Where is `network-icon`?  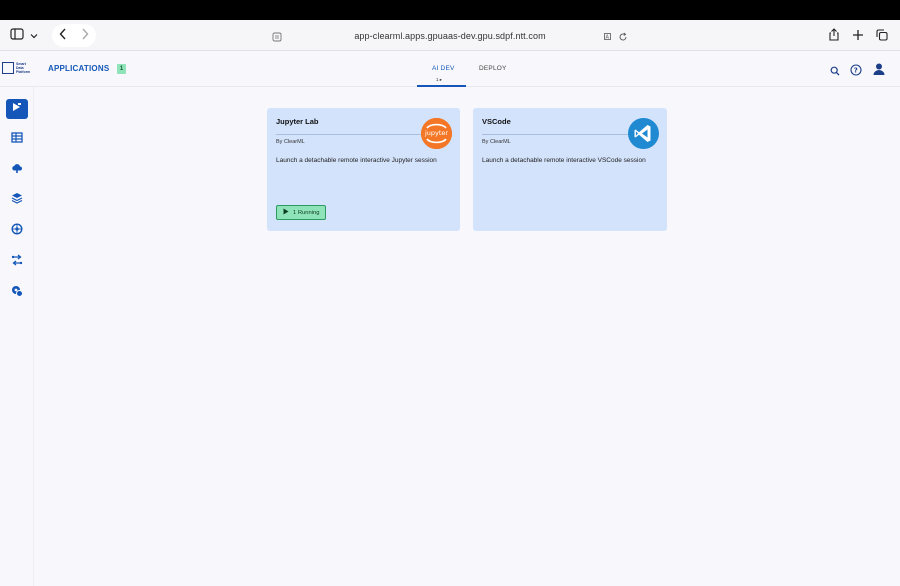
network-icon is located at coordinates (17, 231).